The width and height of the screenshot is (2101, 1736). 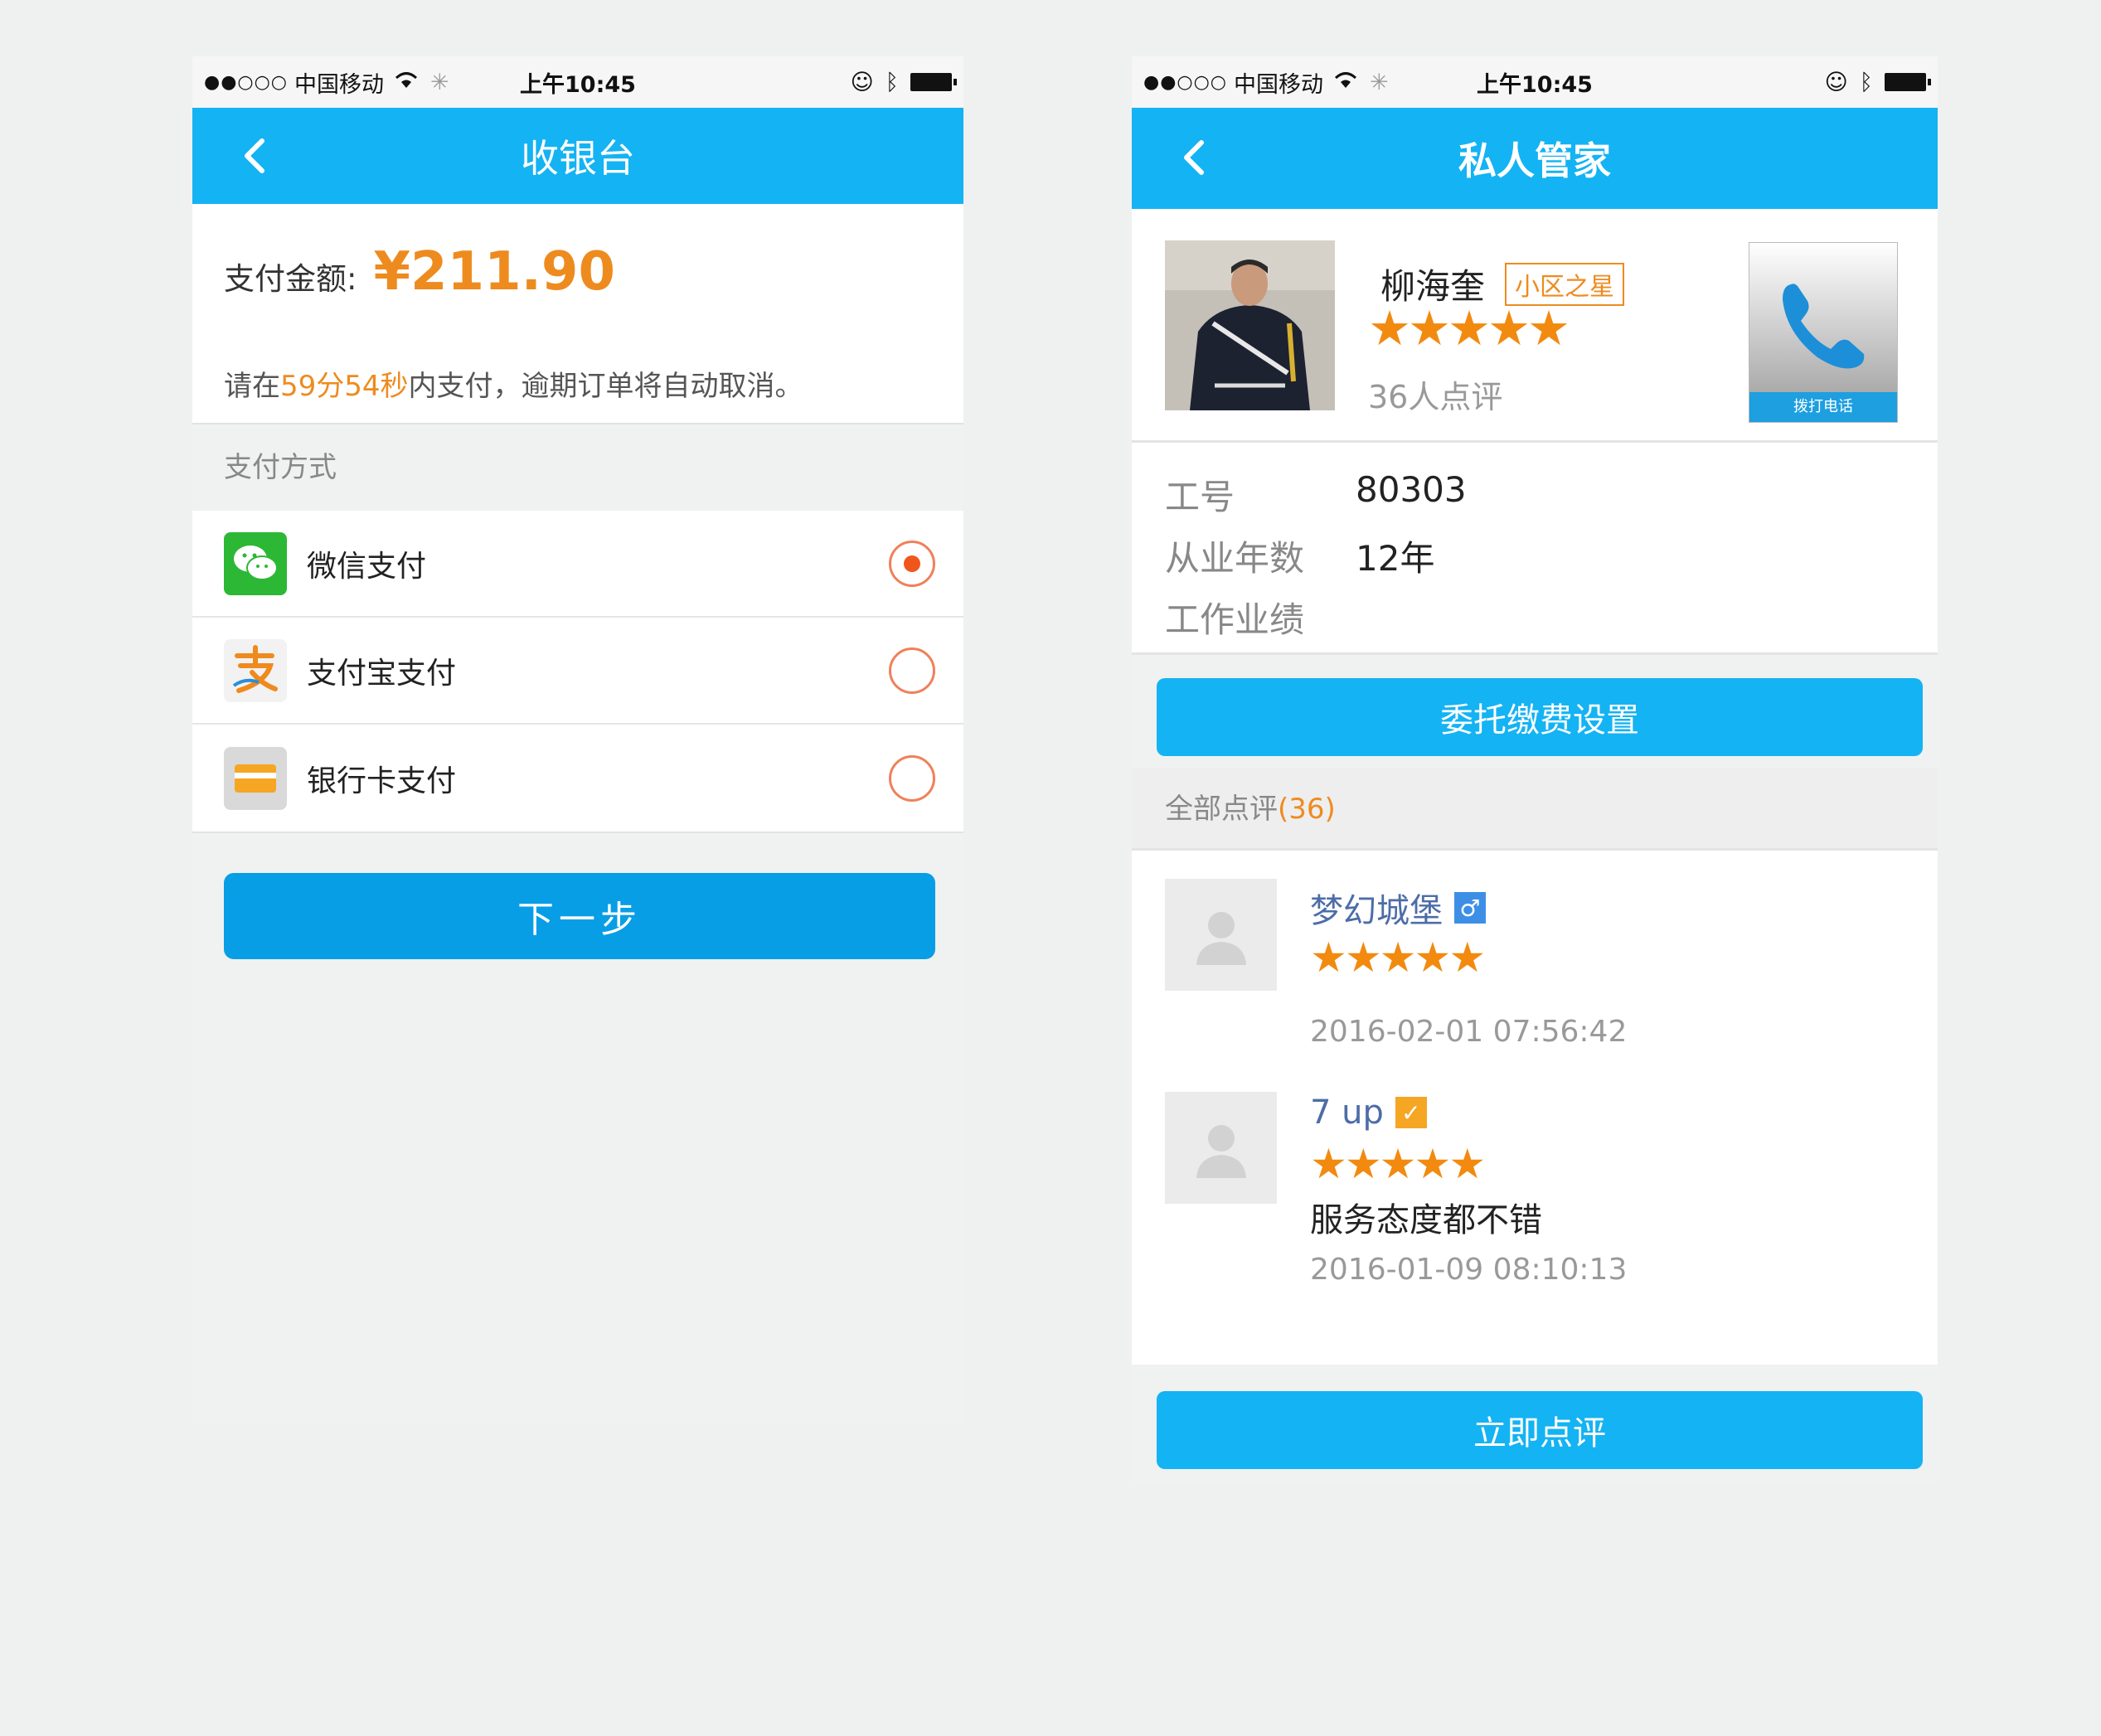 I want to click on nav-bar: 收银台, so click(x=577, y=156).